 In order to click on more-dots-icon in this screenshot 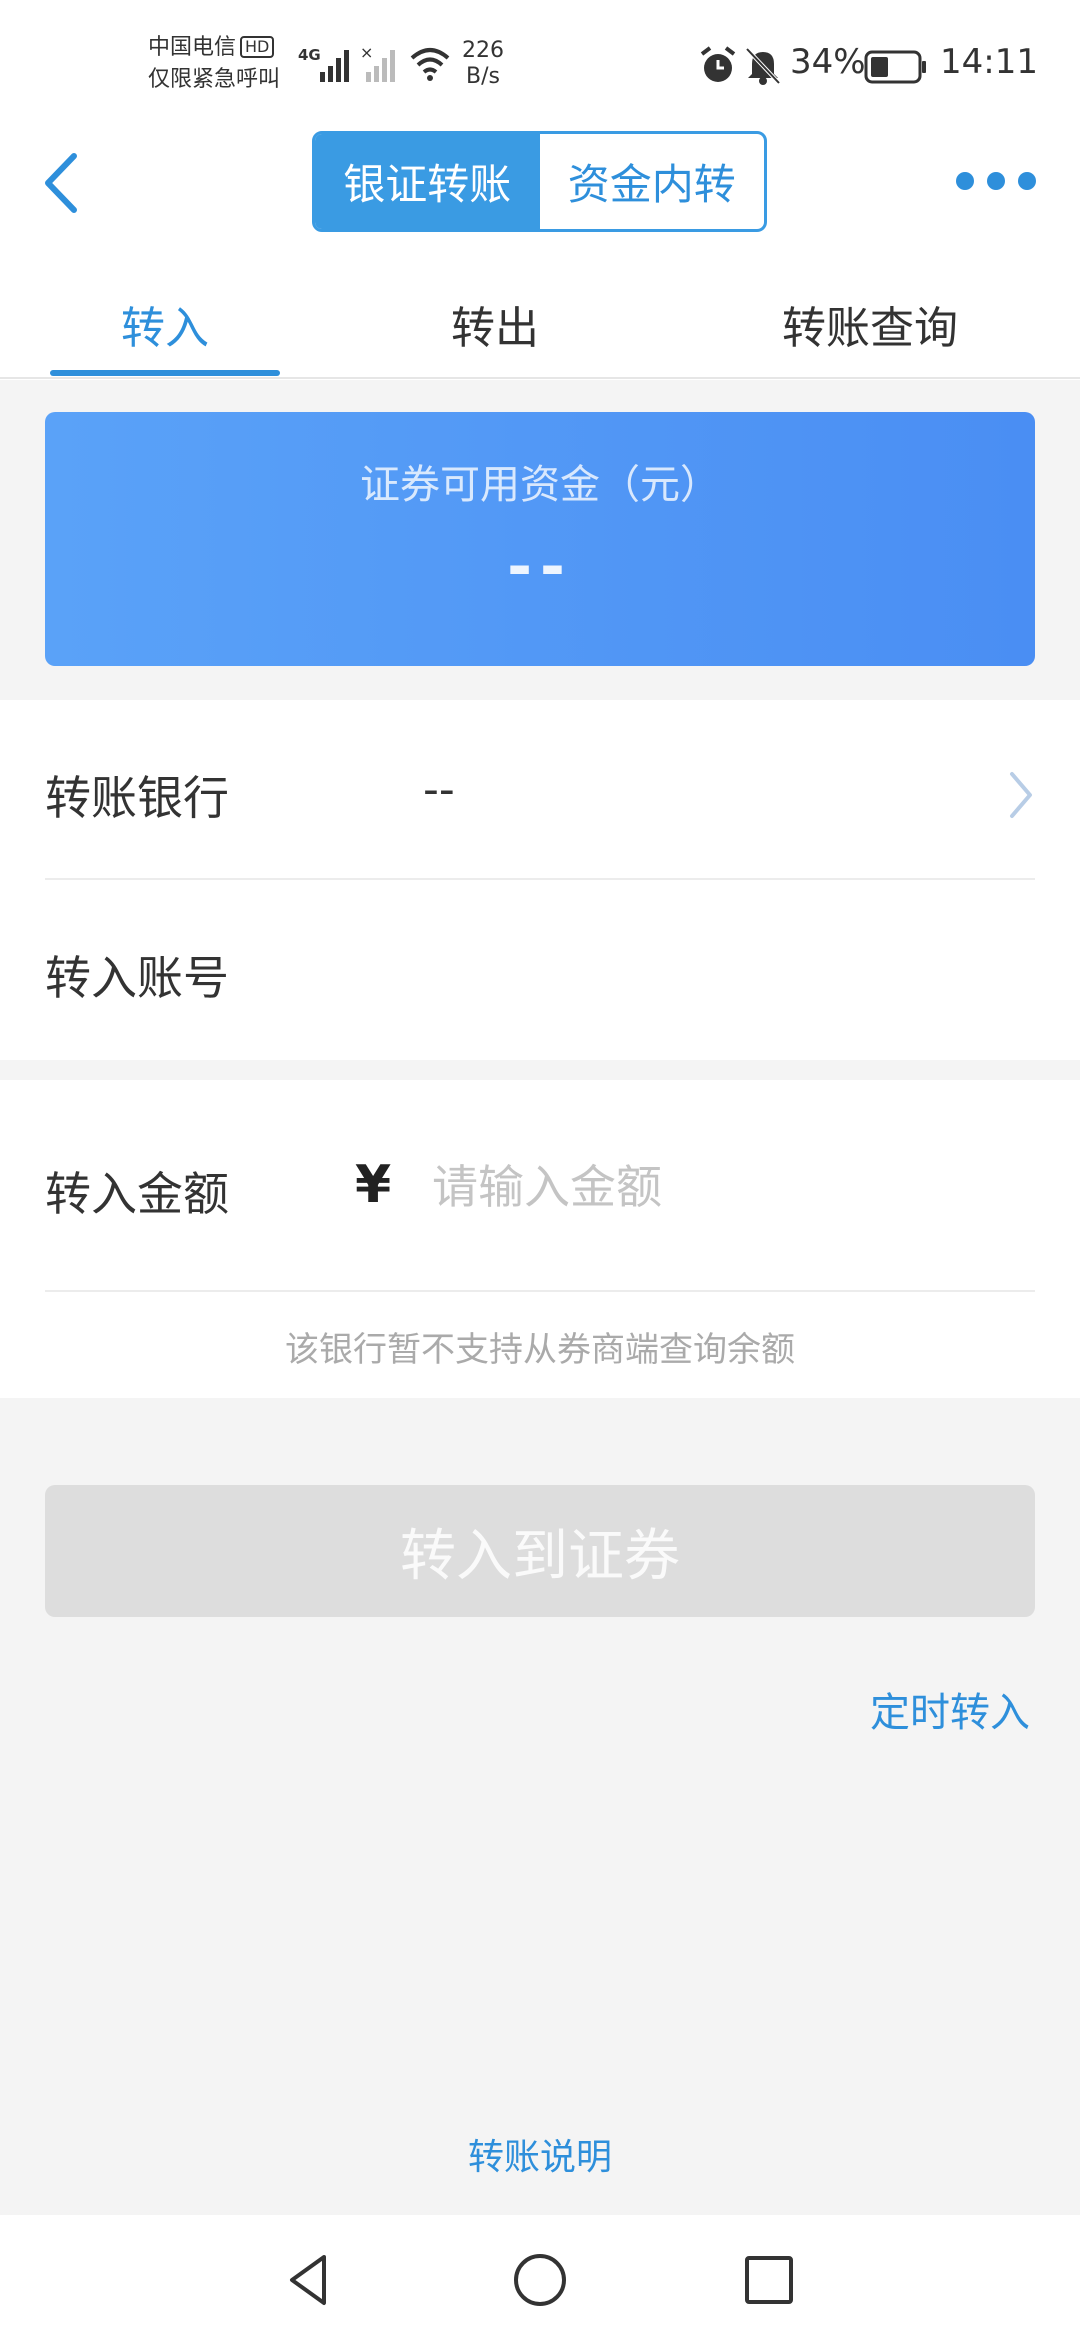, I will do `click(996, 181)`.